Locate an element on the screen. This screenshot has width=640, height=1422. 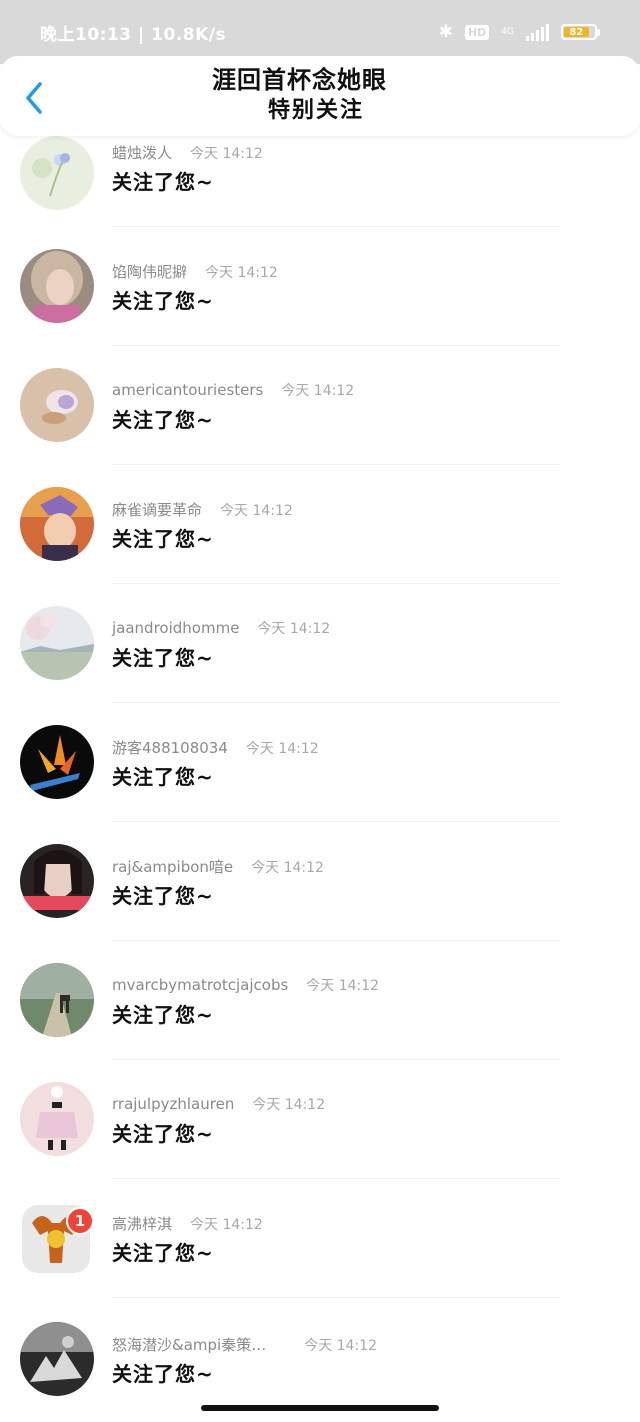
list-item: 怒海潜沙&ampi秦策… 今天 14:12 关注了您~ is located at coordinates (320, 1359).